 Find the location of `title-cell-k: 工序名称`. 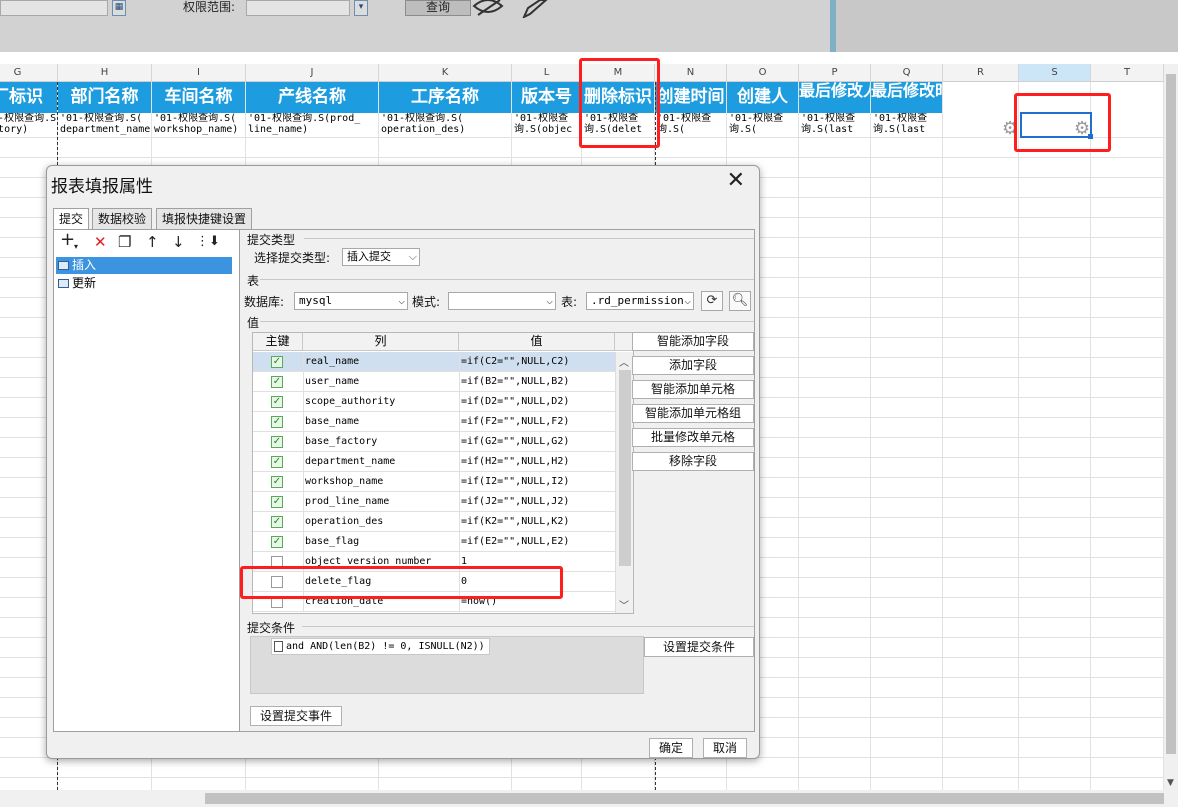

title-cell-k: 工序名称 is located at coordinates (445, 97).